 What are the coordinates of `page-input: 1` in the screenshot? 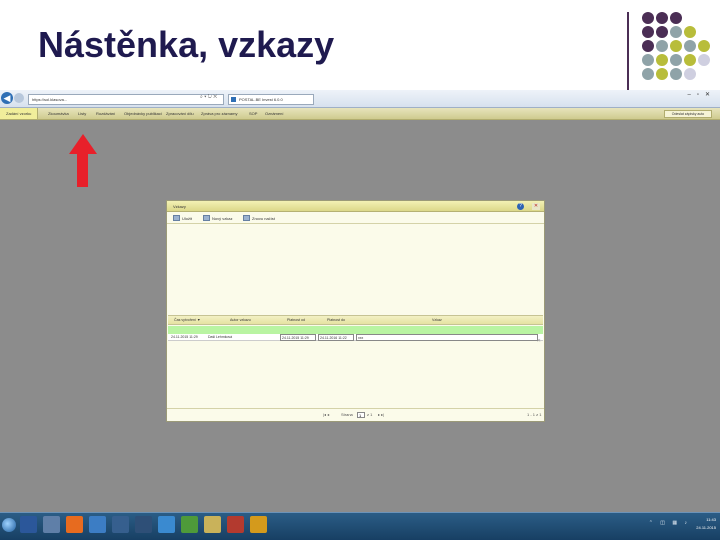 It's located at (361, 415).